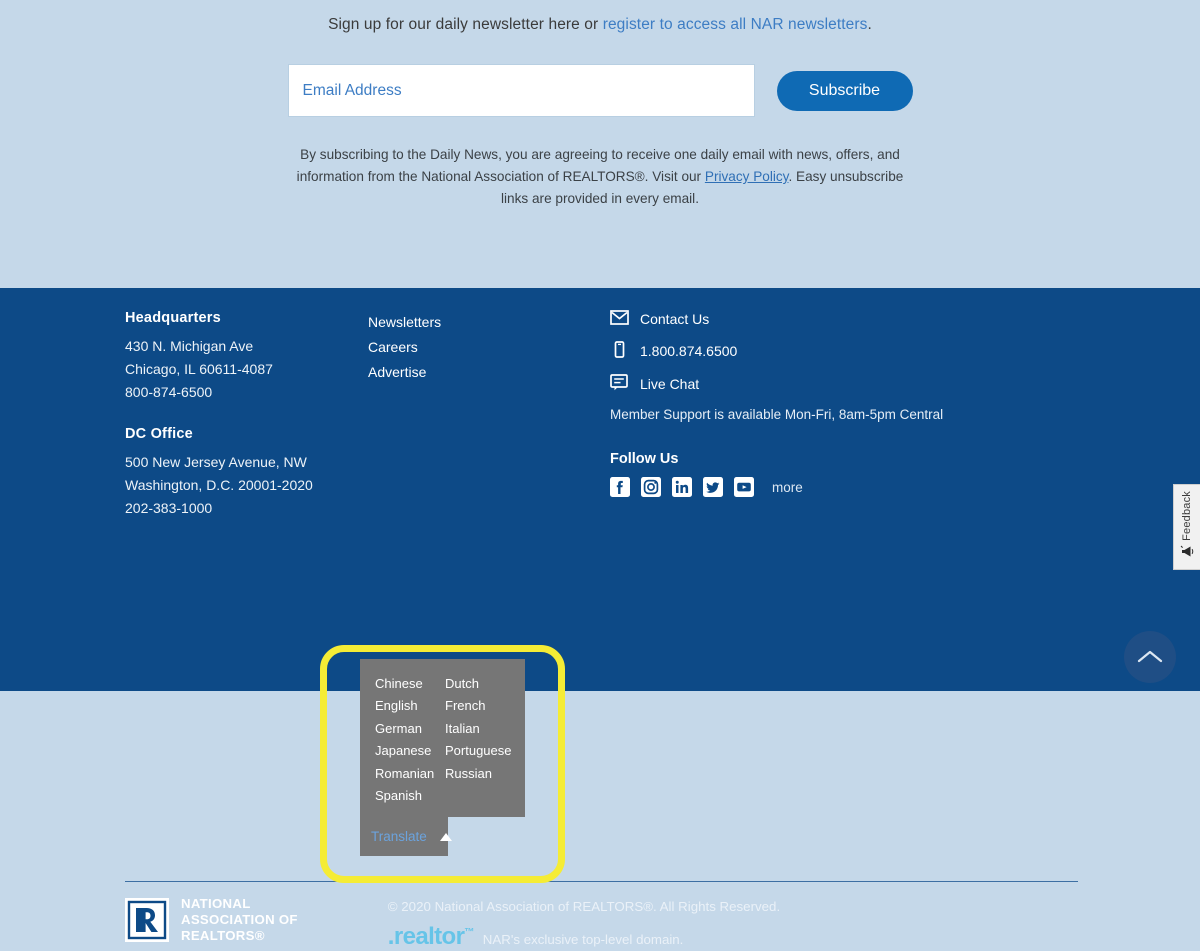  Describe the element at coordinates (583, 939) in the screenshot. I see `realtor-domain-tagline: NAR's exclusive top-level domain.` at that location.